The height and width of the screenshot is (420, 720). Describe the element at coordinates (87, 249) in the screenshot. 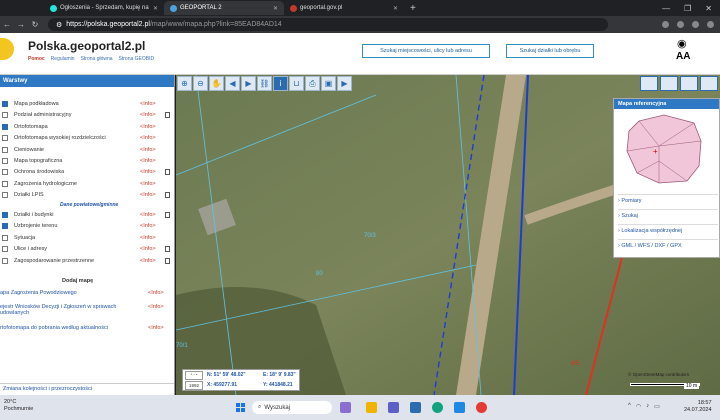

I see `layer-row: Ulice i adresy <Info>` at that location.